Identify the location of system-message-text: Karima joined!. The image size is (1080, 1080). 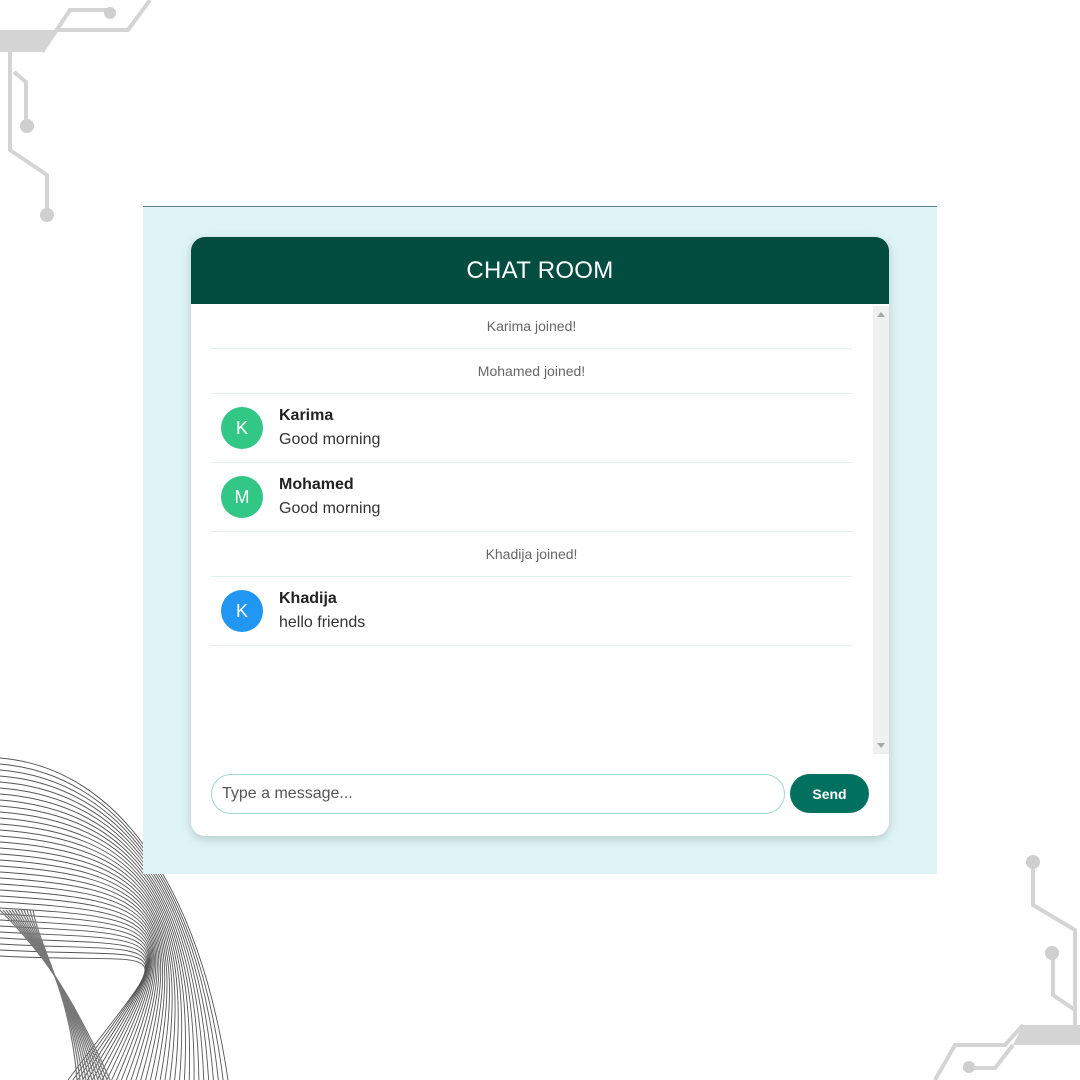
(531, 326).